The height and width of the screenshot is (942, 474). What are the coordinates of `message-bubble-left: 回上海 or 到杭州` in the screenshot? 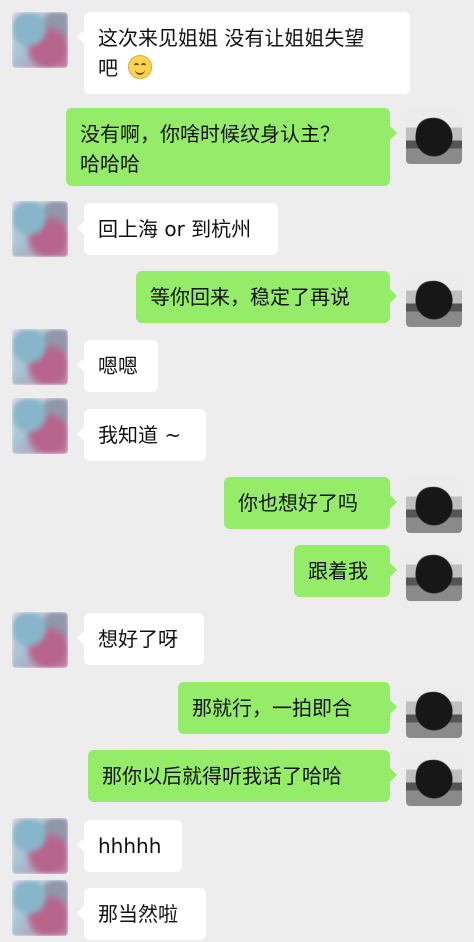 It's located at (177, 229).